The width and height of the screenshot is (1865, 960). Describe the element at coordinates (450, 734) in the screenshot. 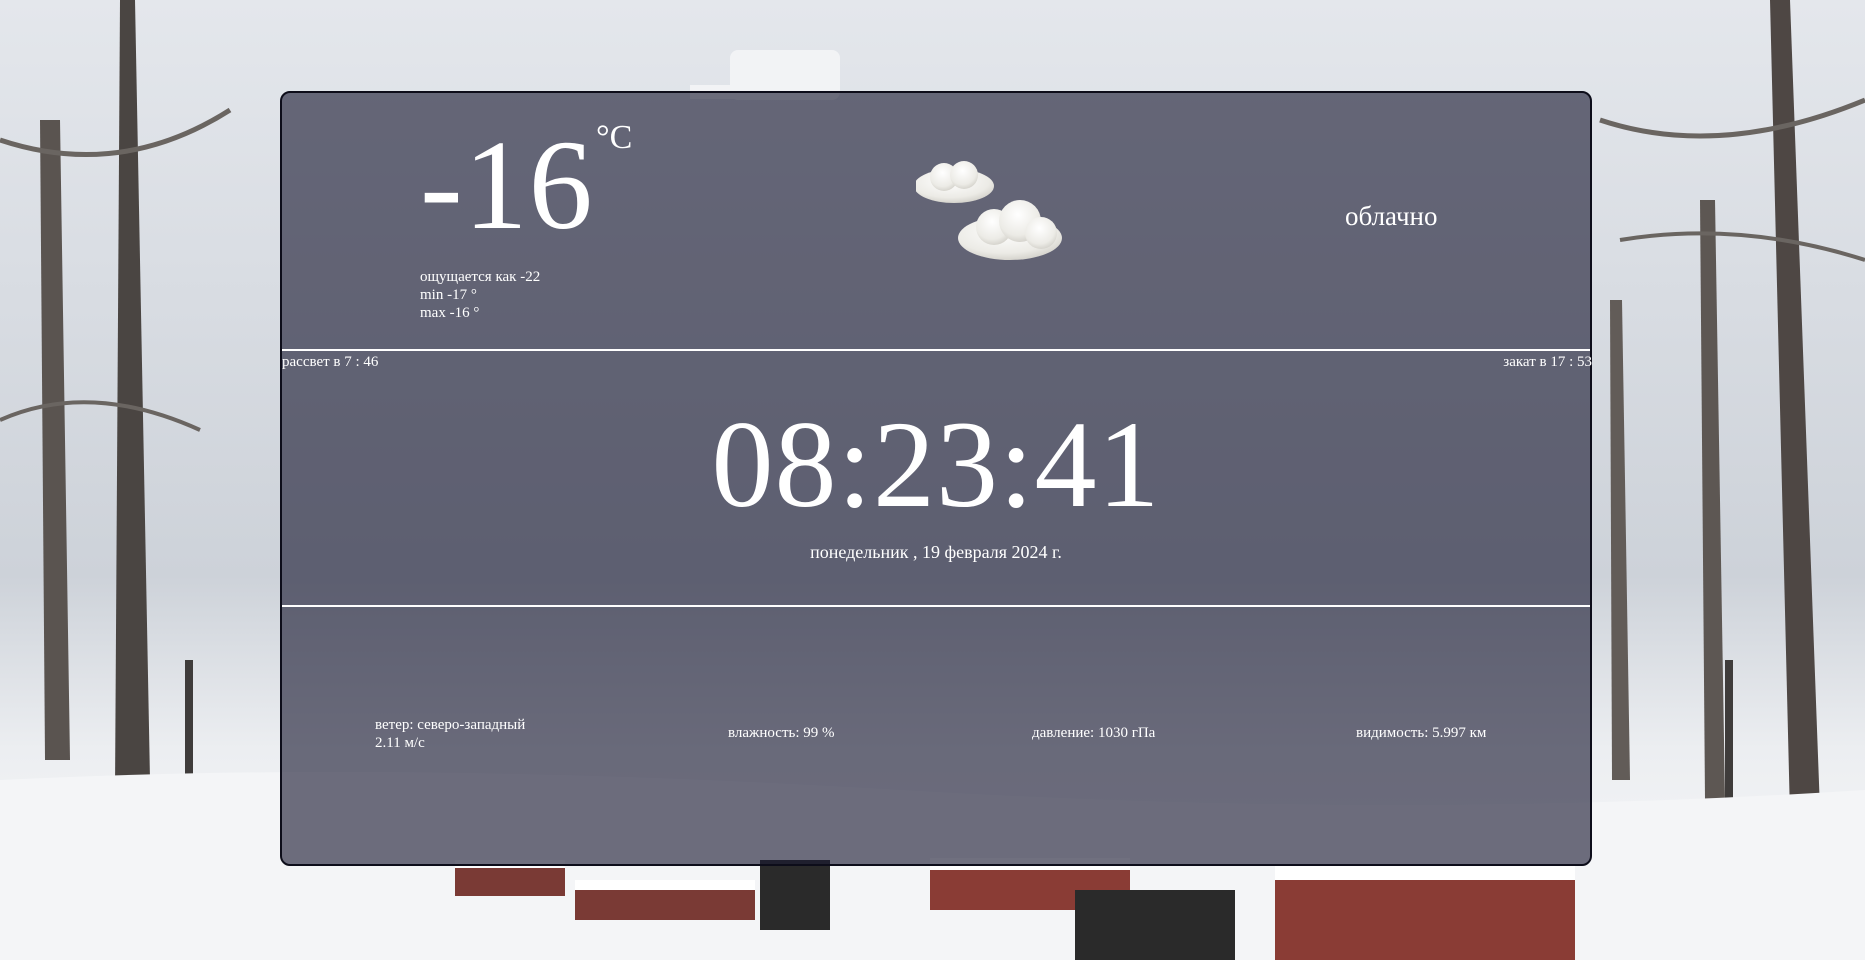

I see `wind-stat: ветер: северо-западный 2.11 м/с` at that location.